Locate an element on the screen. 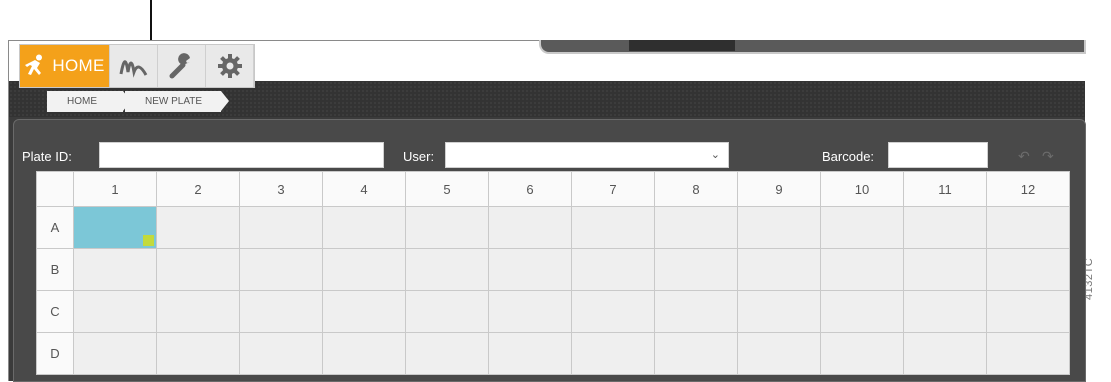  barcode-input is located at coordinates (938, 155).